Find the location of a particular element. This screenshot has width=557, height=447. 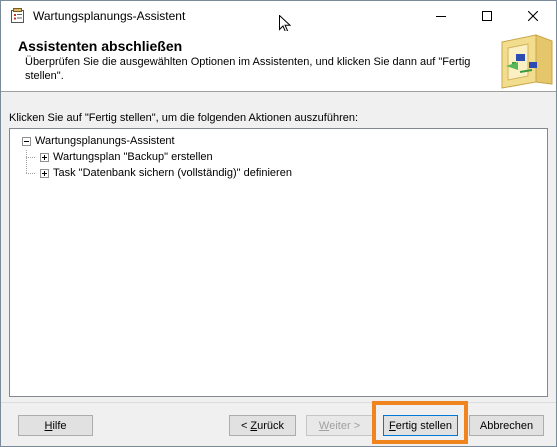

cancel-button: Abbrechen is located at coordinates (506, 425).